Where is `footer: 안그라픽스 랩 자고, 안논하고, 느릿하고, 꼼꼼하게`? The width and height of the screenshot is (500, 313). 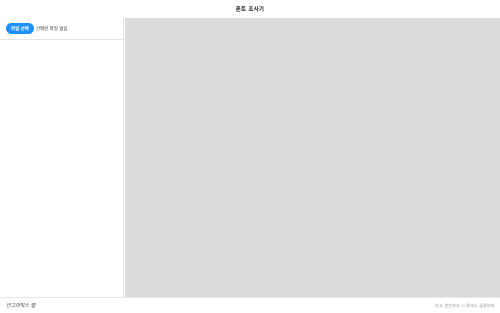 footer: 안그라픽스 랩 자고, 안논하고, 느릿하고, 꼼꼼하게 is located at coordinates (250, 305).